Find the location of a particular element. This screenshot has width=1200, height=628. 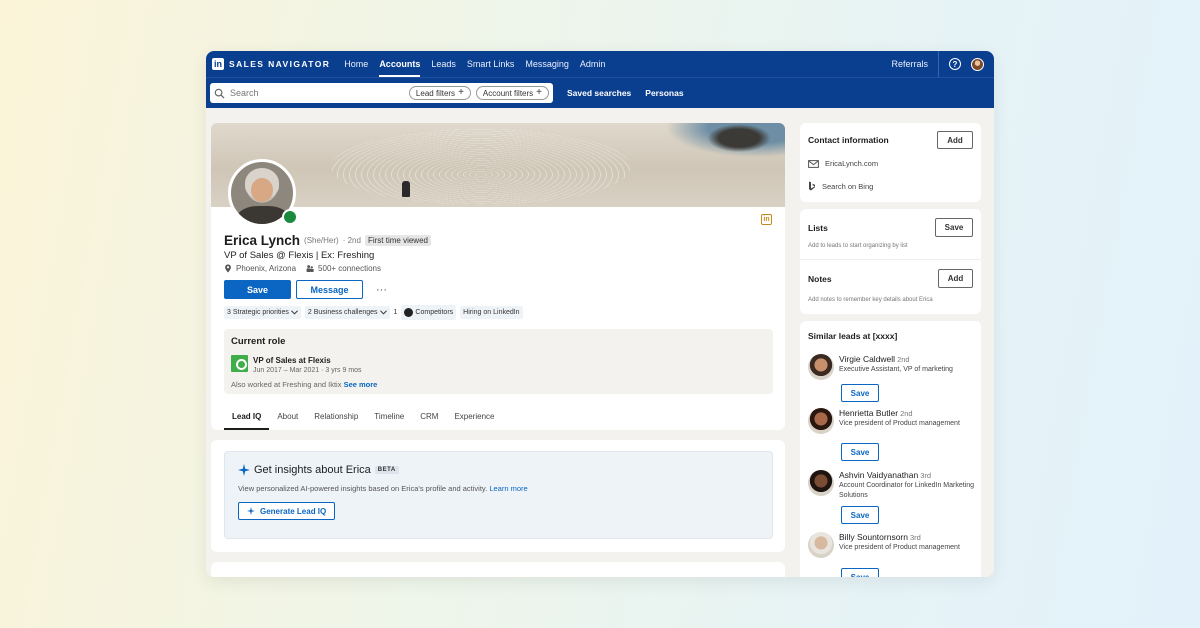

lead-name: Ashvin Vaidyanathan 3rd is located at coordinates (885, 475).